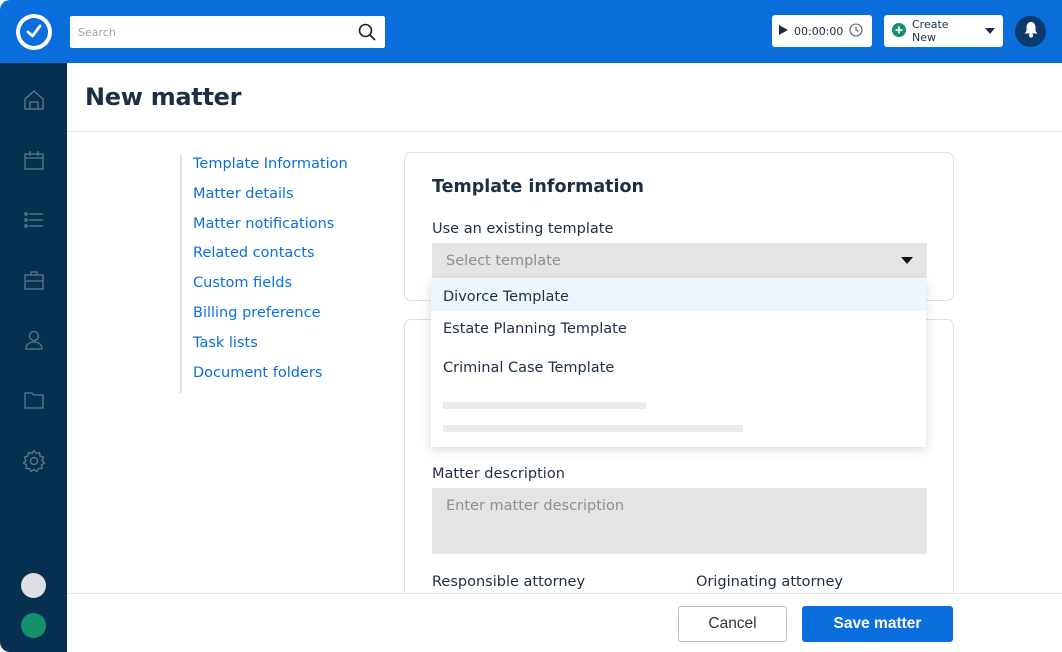  I want to click on description-input, so click(679, 521).